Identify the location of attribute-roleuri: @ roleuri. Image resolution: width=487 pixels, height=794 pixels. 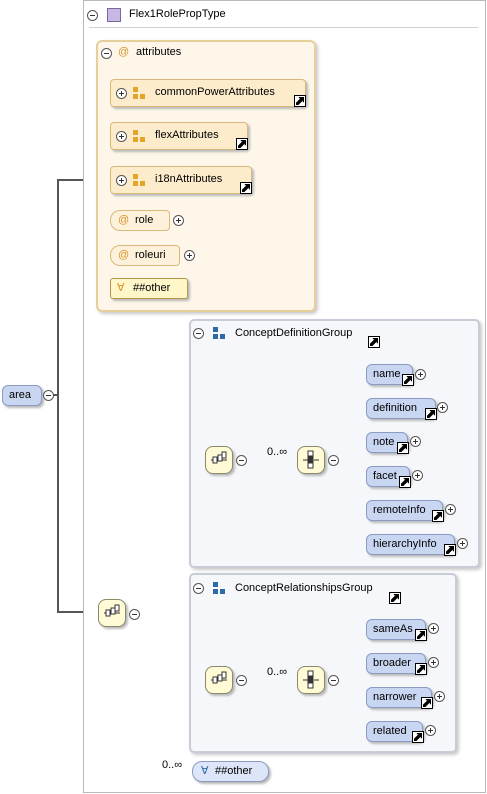
(145, 255).